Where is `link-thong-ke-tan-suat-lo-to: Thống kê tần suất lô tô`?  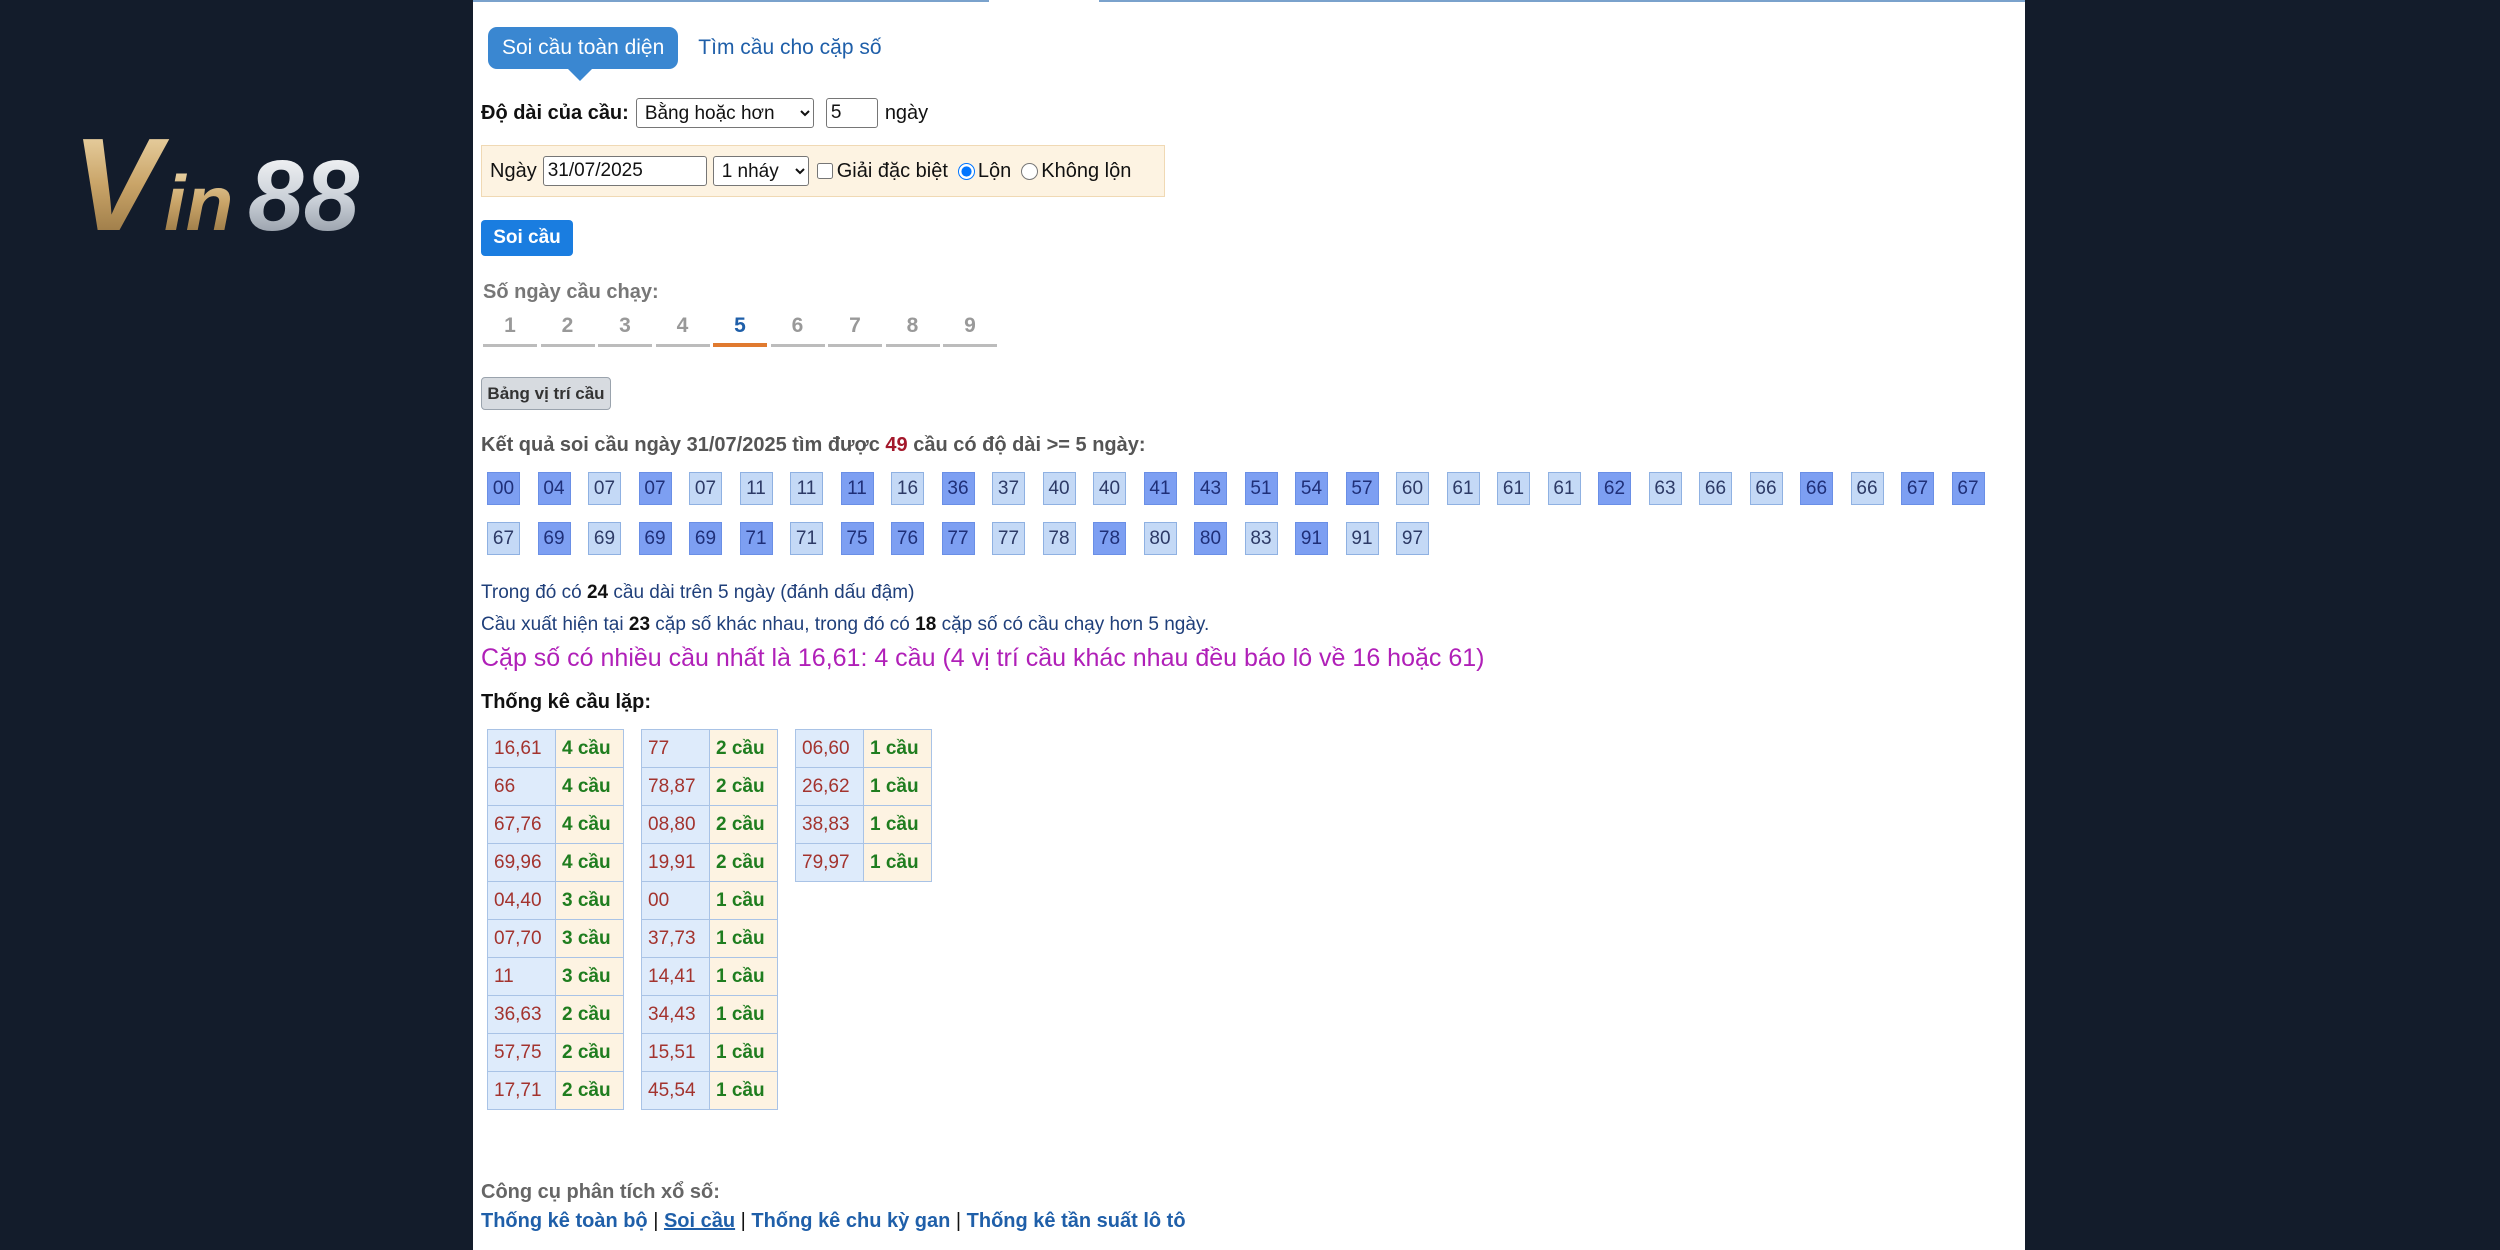
link-thong-ke-tan-suat-lo-to: Thống kê tần suất lô tô is located at coordinates (1076, 1221).